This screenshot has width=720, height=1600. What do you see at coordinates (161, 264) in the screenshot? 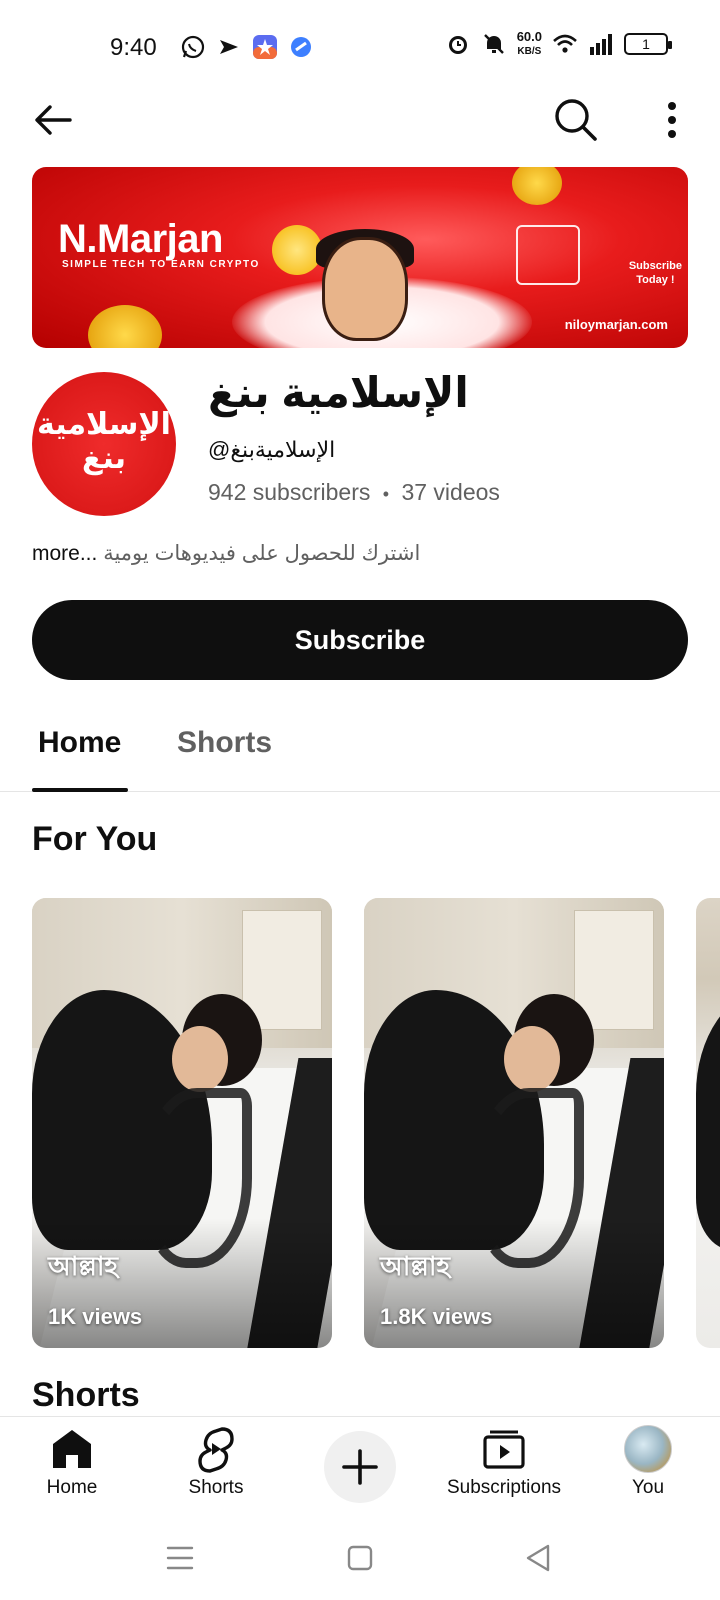
I see `banner-tagline: SIMPLE TECH TO EARN CRYPTO` at bounding box center [161, 264].